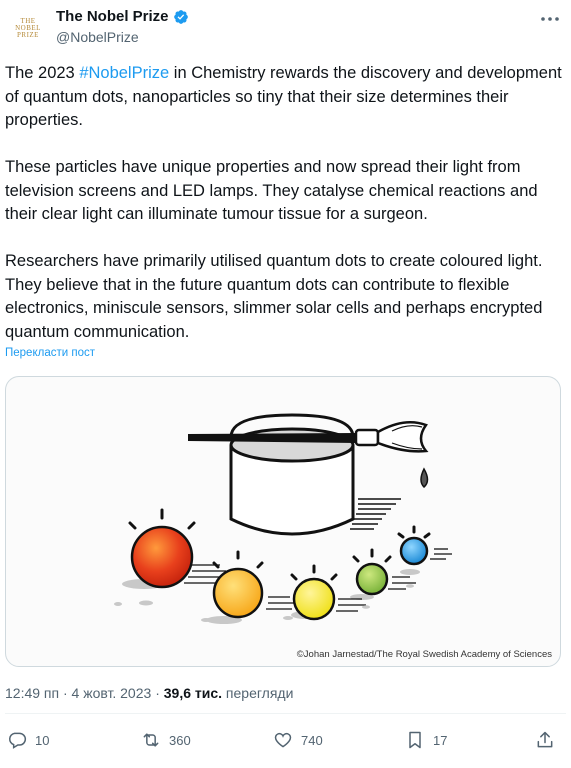 The width and height of the screenshot is (571, 768). Describe the element at coordinates (124, 73) in the screenshot. I see `hashtag-link: #NobelPrize` at that location.